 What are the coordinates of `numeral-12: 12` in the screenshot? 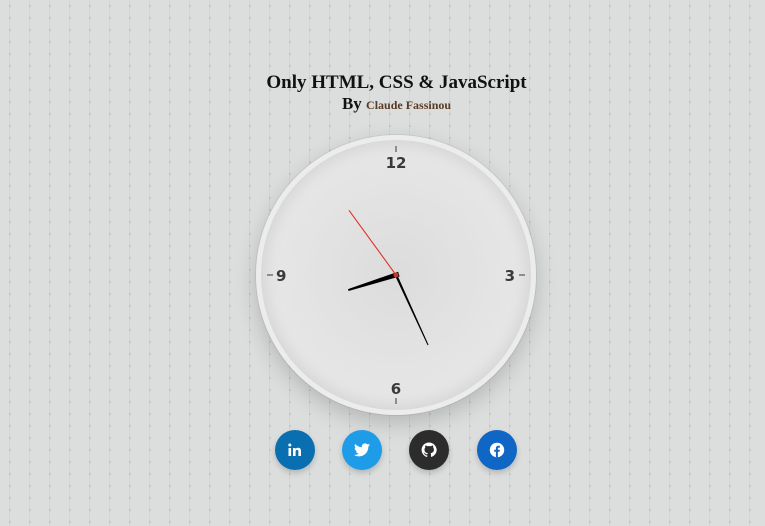 It's located at (396, 163).